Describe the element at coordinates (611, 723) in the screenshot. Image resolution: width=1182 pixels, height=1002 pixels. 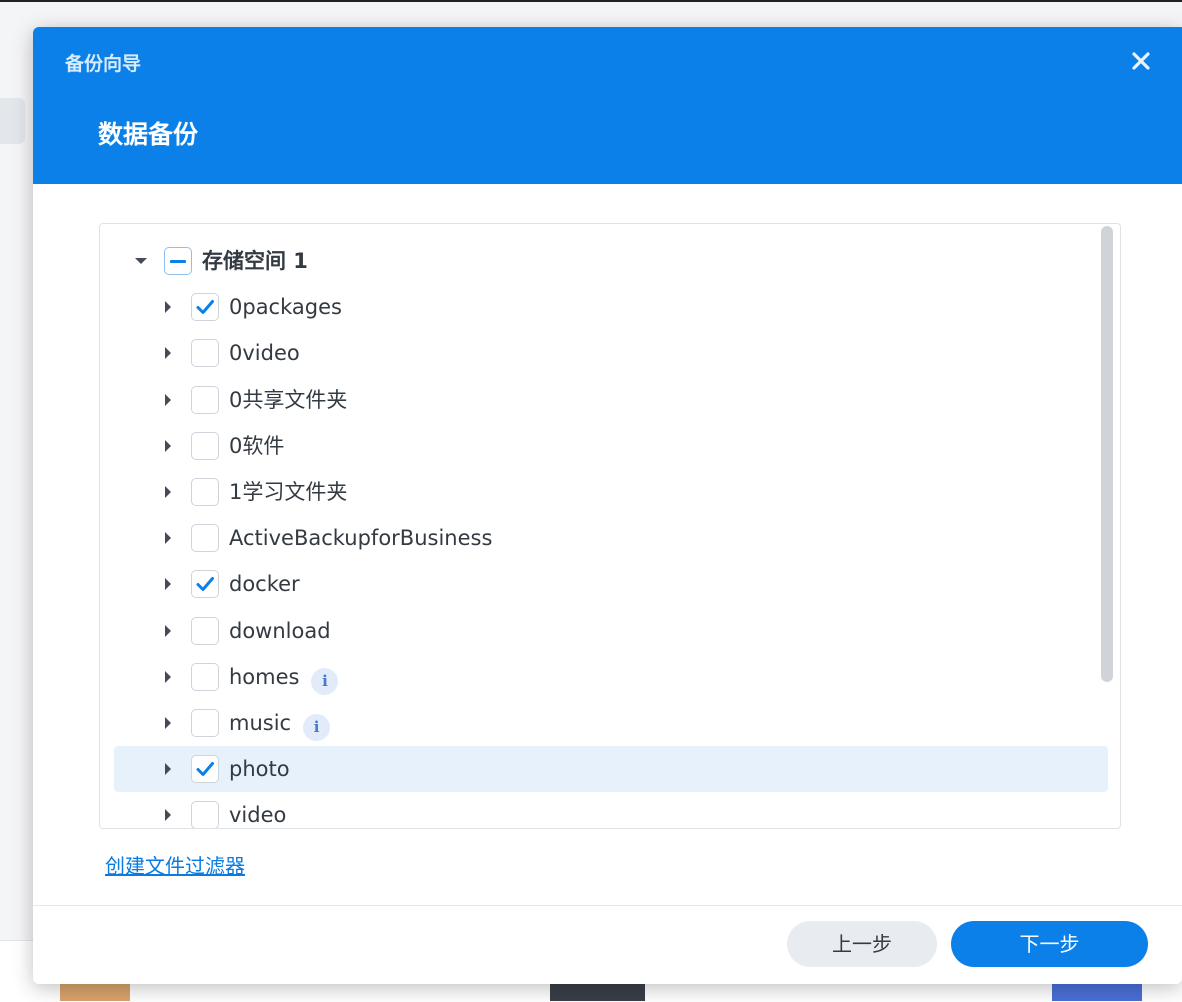
I see `tree-item-row: music i` at that location.